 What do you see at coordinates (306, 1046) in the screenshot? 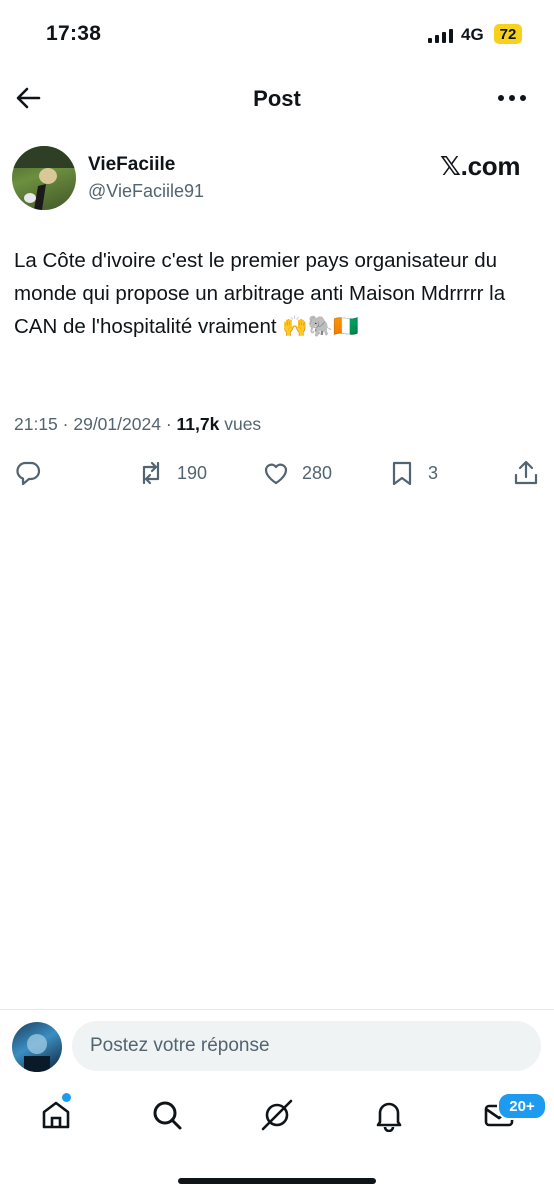
I see `reply-input: Postez votre réponse` at bounding box center [306, 1046].